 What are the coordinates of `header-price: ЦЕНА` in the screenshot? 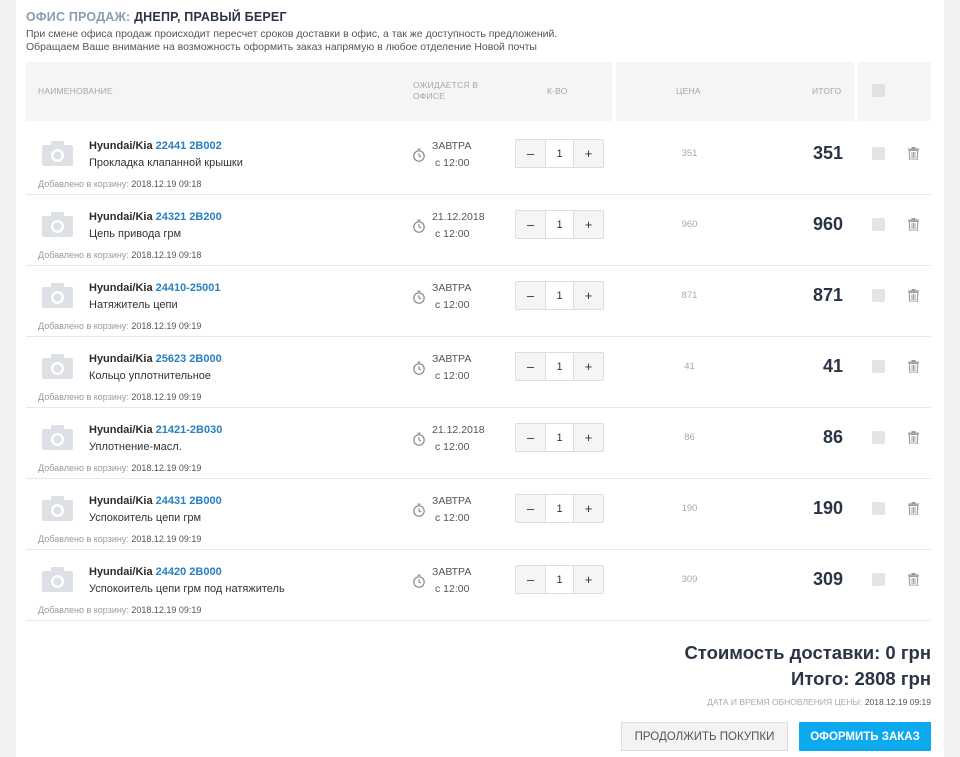 It's located at (688, 91).